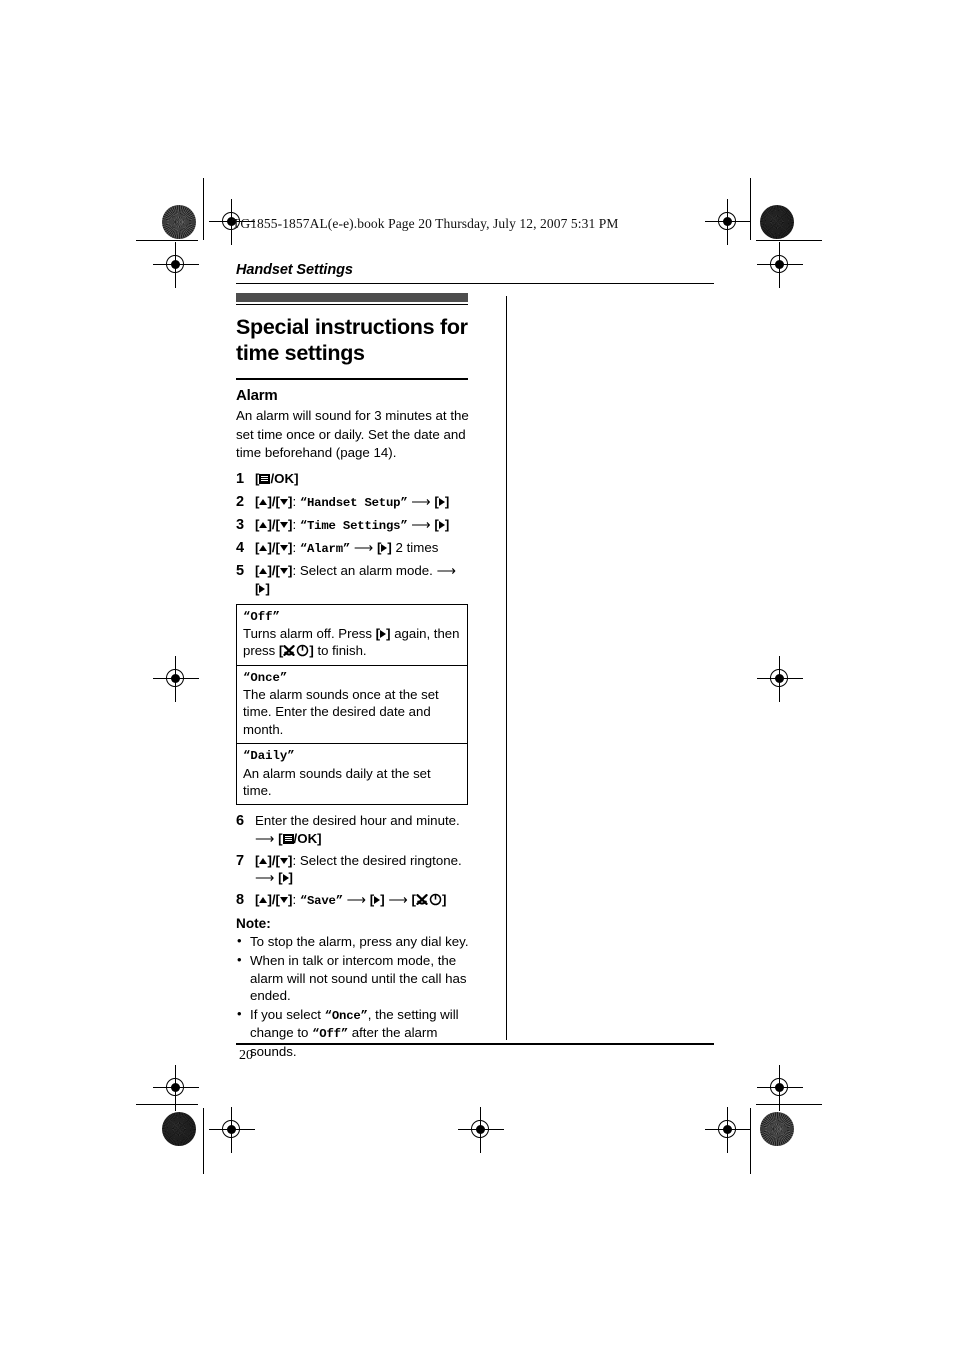 The height and width of the screenshot is (1351, 954). What do you see at coordinates (337, 781) in the screenshot?
I see `option-description: An alarm sounds daily at the set time.` at bounding box center [337, 781].